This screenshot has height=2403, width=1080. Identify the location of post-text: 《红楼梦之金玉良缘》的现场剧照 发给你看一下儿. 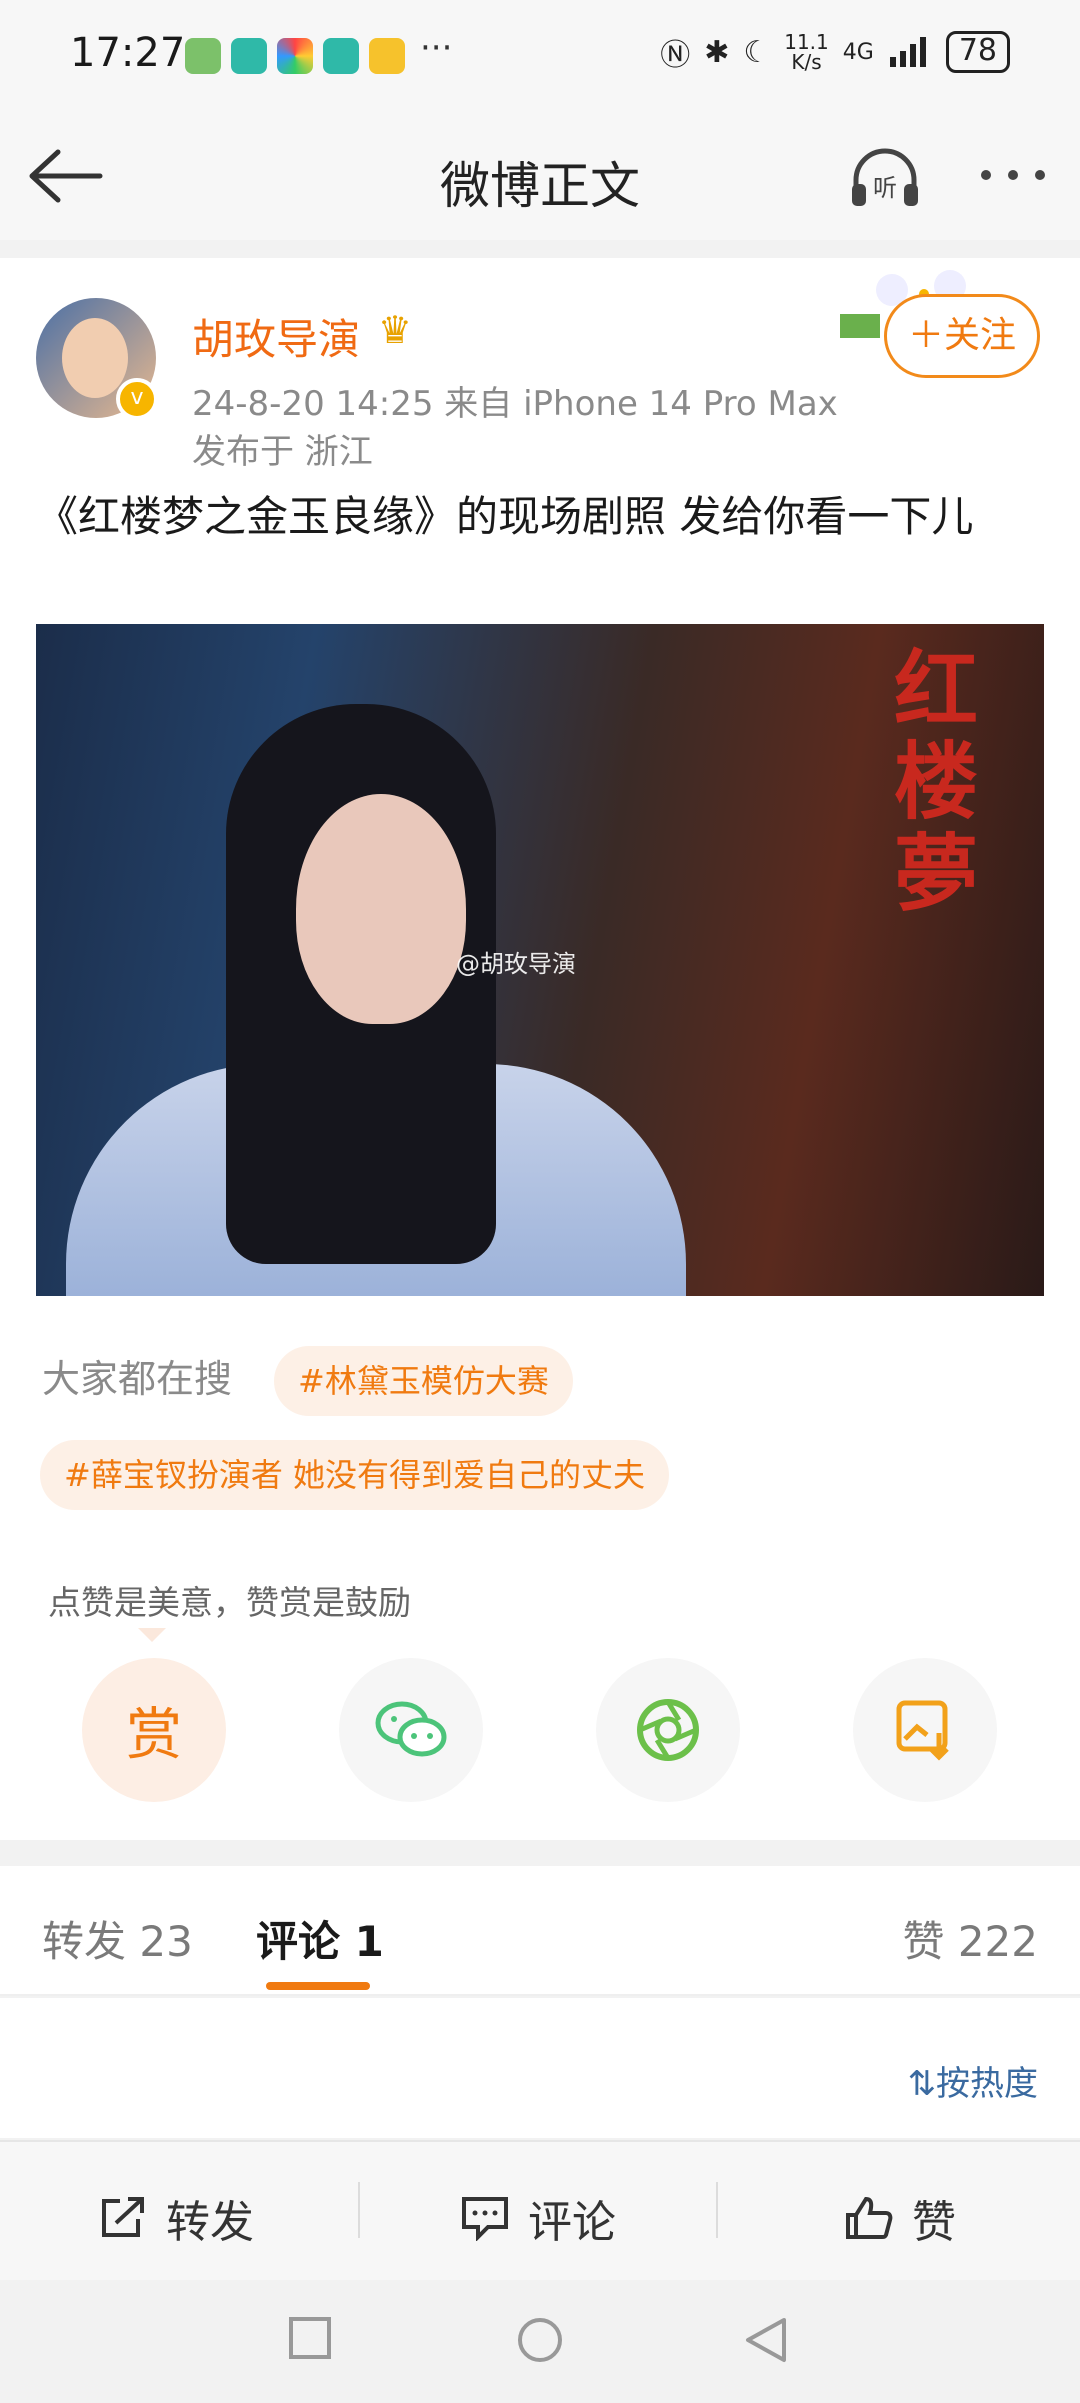
(505, 516).